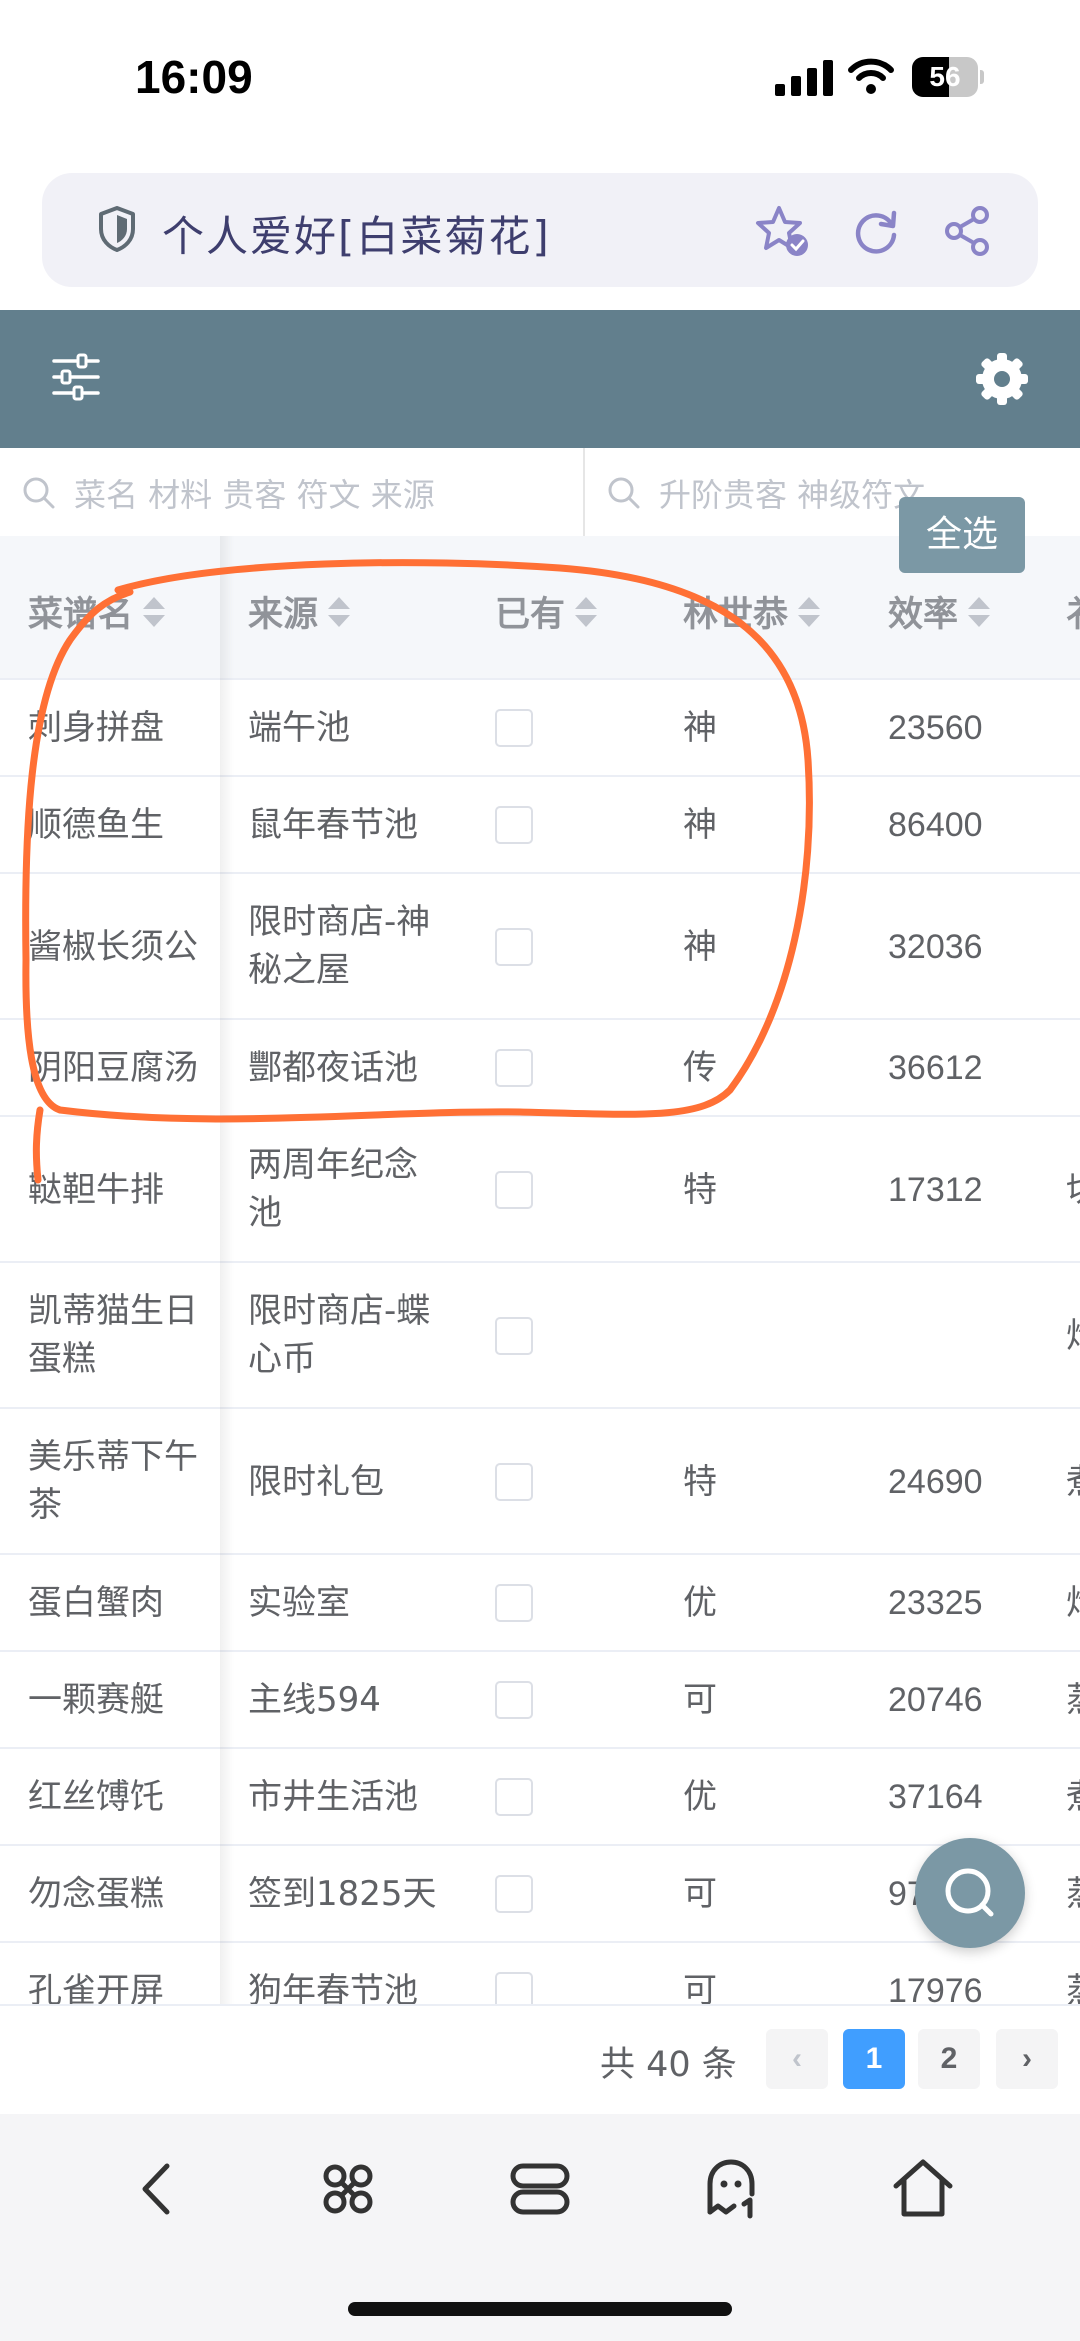  What do you see at coordinates (342, 1894) in the screenshot?
I see `recipe-source: 签到1825天` at bounding box center [342, 1894].